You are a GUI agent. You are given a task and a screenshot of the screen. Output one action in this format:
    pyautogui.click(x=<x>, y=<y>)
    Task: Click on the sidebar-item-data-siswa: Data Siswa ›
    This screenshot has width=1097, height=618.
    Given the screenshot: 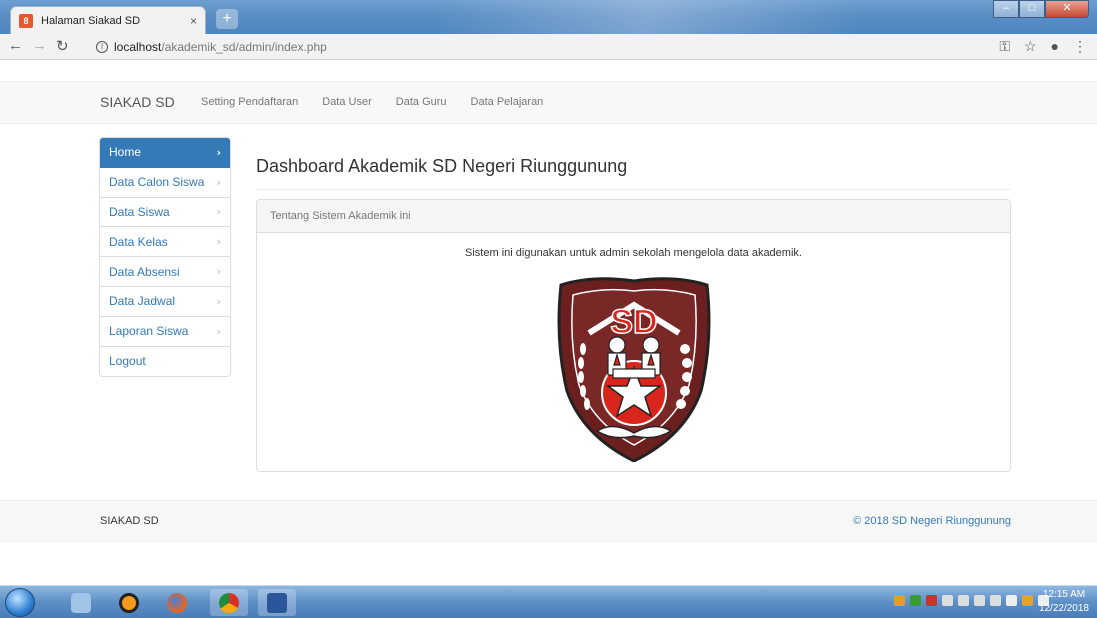 What is the action you would take?
    pyautogui.click(x=165, y=213)
    